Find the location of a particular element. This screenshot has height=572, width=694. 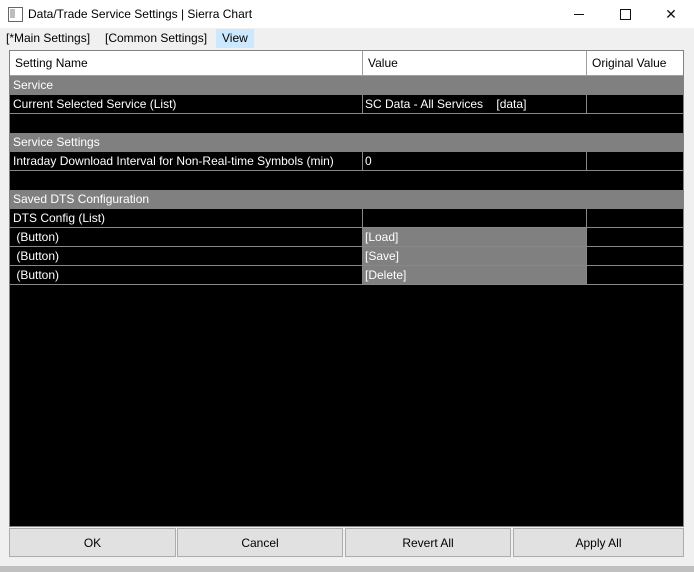

minimize-button is located at coordinates (579, 14).